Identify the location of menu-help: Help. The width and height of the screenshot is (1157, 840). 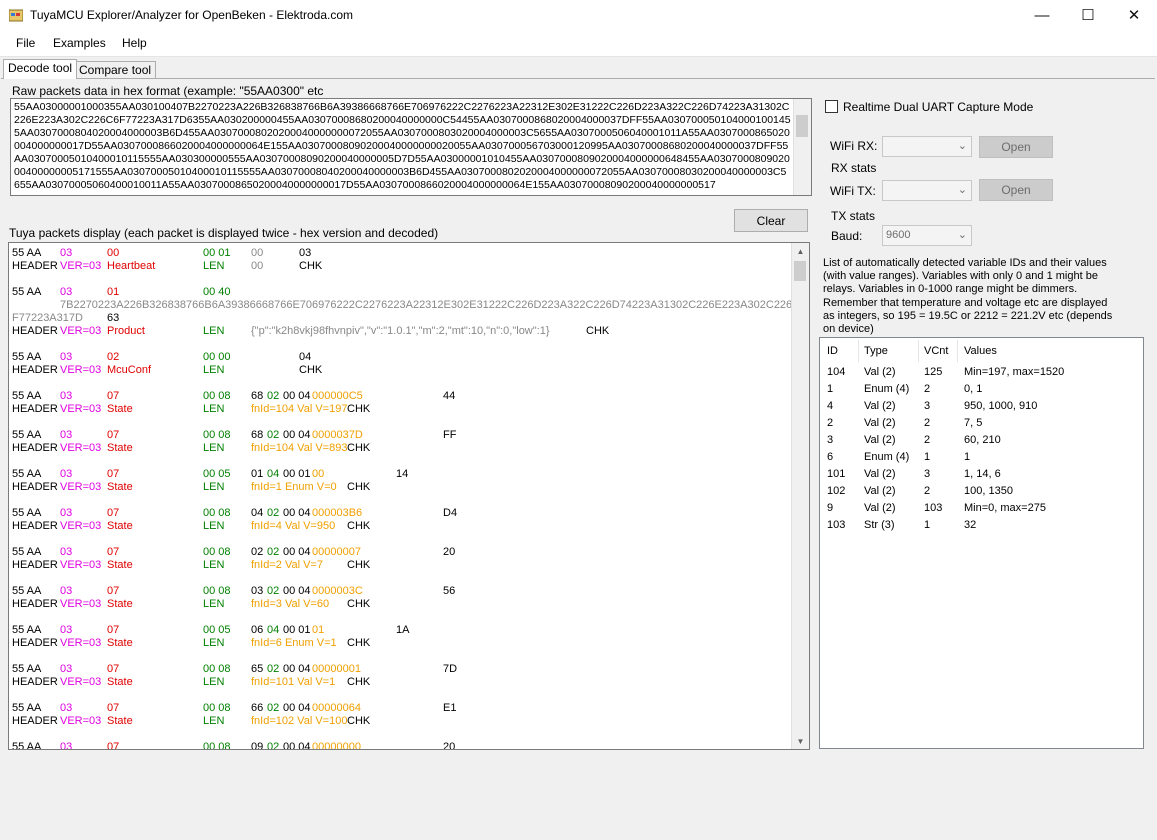
(134, 43).